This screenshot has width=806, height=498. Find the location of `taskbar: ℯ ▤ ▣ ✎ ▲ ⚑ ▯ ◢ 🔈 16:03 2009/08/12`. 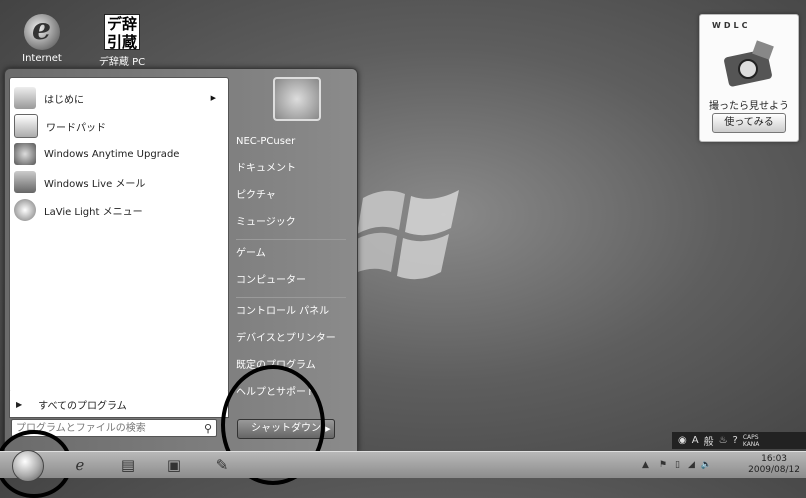

taskbar: ℯ ▤ ▣ ✎ ▲ ⚑ ▯ ◢ 🔈 16:03 2009/08/12 is located at coordinates (403, 466).